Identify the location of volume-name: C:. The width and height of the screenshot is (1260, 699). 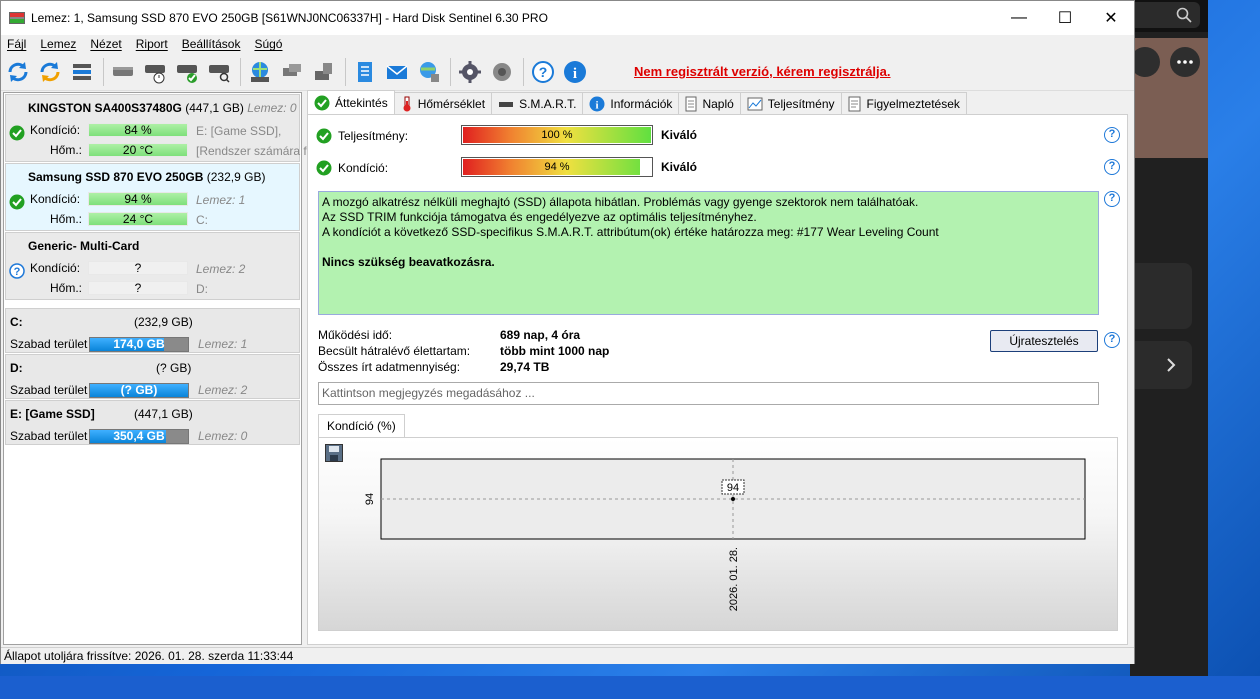
(16, 322).